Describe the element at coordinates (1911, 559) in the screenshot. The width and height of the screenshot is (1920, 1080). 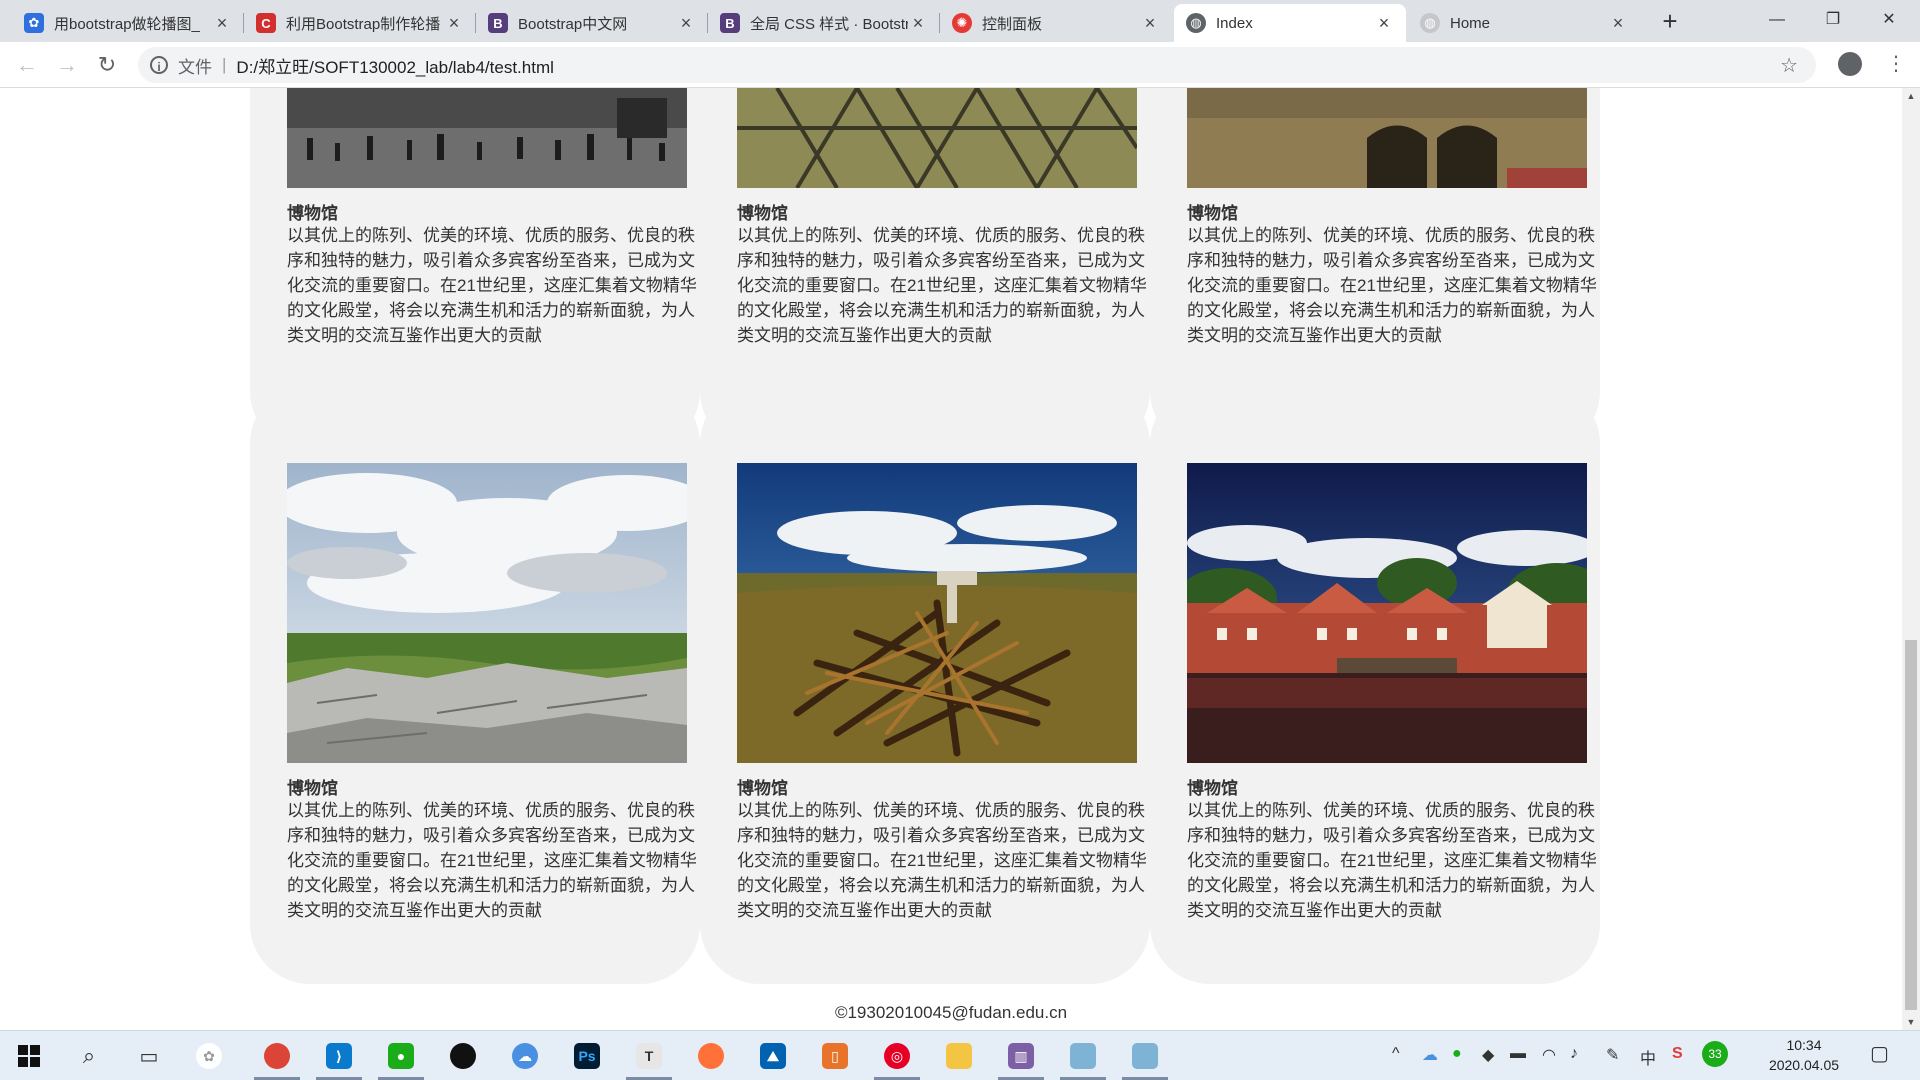
I see `page-scrollbar: ▲ ▼` at that location.